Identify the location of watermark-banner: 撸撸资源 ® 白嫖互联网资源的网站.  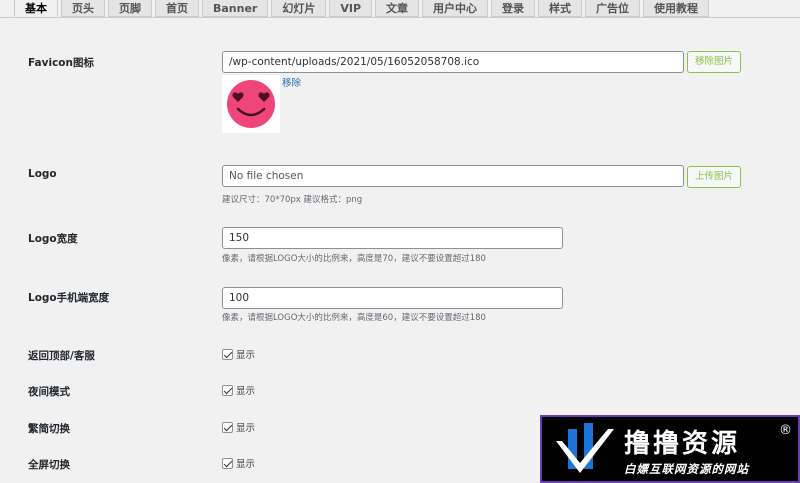
(670, 449).